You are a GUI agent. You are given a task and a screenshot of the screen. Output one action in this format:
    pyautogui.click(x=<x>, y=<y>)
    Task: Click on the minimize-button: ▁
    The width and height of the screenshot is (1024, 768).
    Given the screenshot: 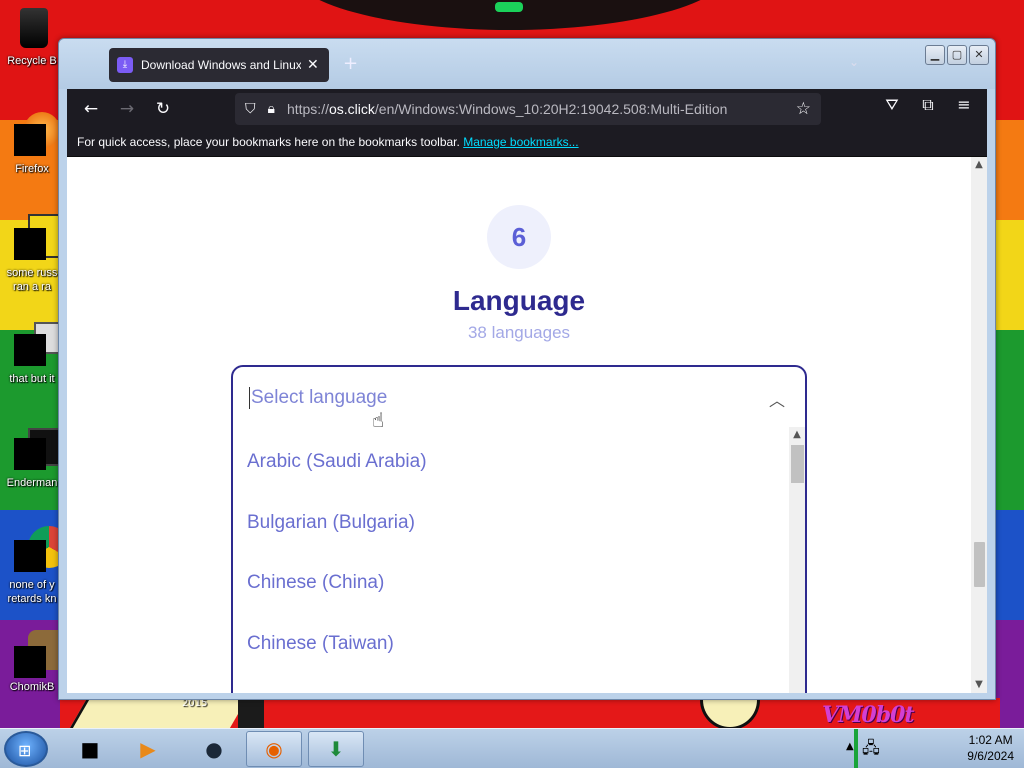 What is the action you would take?
    pyautogui.click(x=935, y=55)
    